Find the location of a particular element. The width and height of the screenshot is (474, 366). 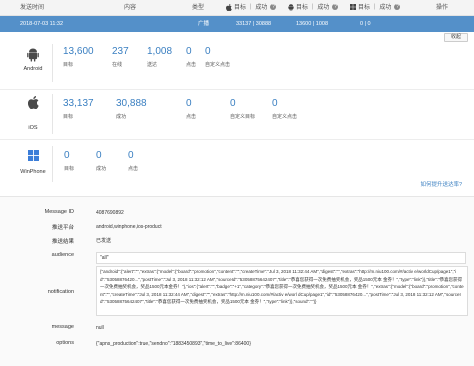

stat-success: 0 成功 is located at coordinates (101, 161).